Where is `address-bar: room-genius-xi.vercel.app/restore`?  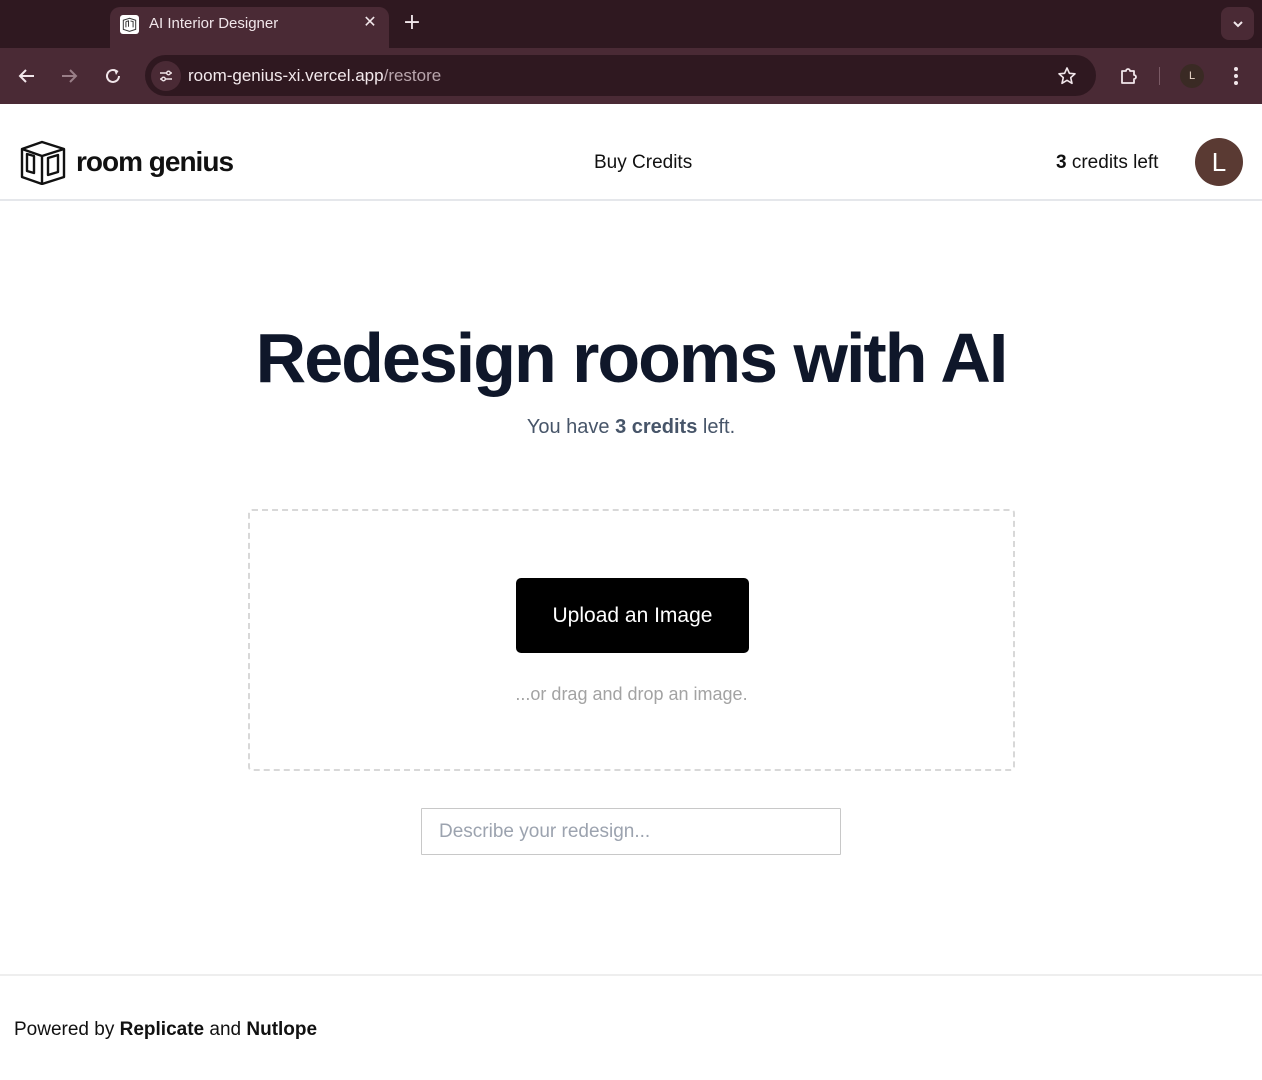
address-bar: room-genius-xi.vercel.app/restore is located at coordinates (620, 75).